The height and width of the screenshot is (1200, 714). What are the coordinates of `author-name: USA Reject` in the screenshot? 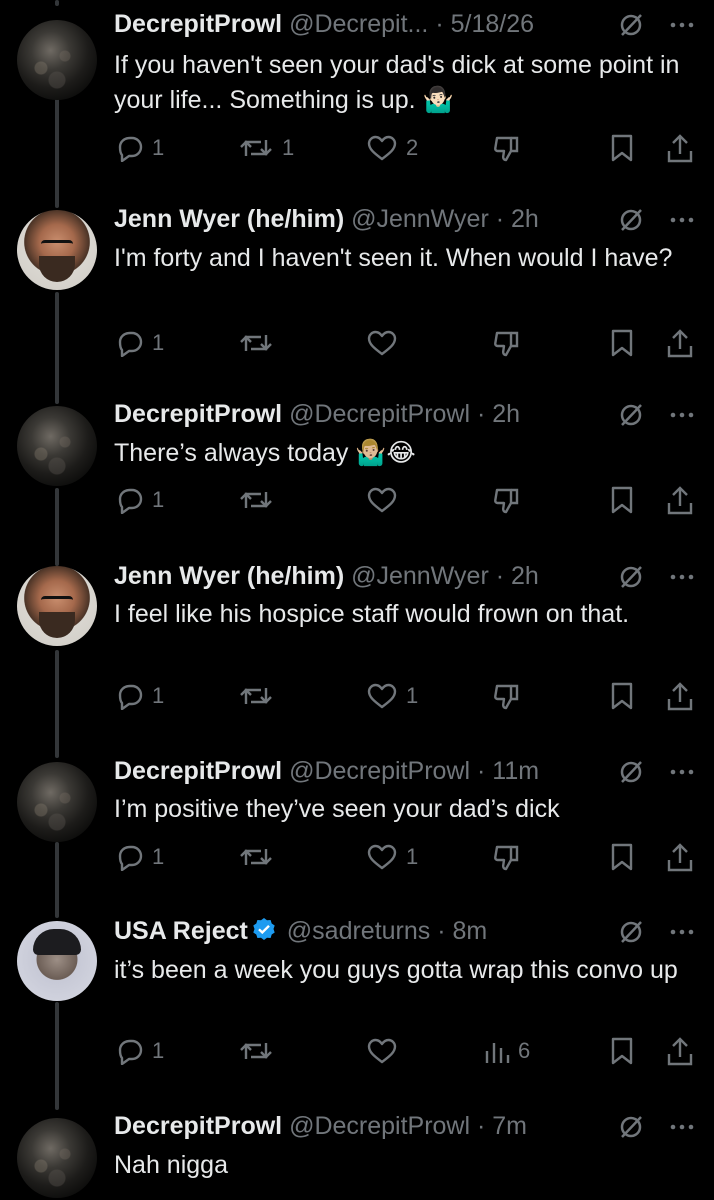 It's located at (181, 931).